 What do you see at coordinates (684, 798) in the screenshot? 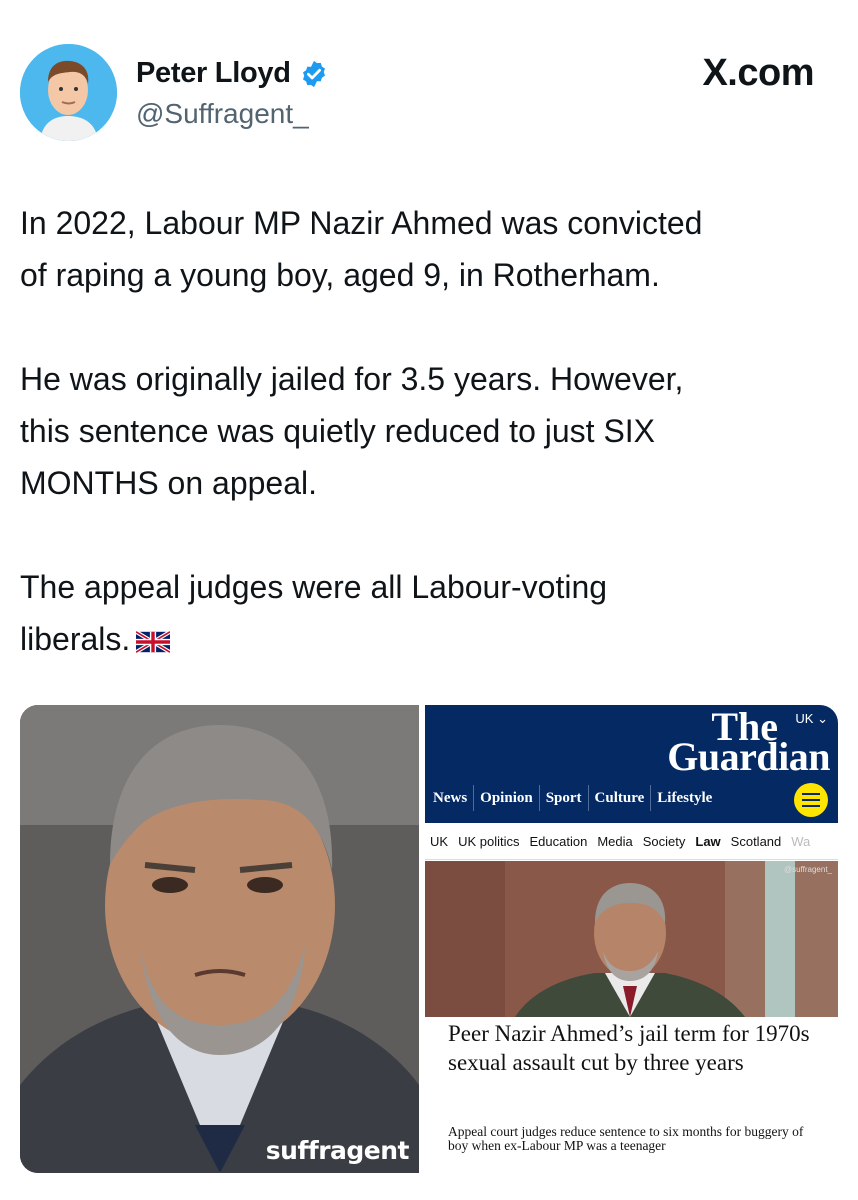
I see `nav-lifestyle: Lifestyle` at bounding box center [684, 798].